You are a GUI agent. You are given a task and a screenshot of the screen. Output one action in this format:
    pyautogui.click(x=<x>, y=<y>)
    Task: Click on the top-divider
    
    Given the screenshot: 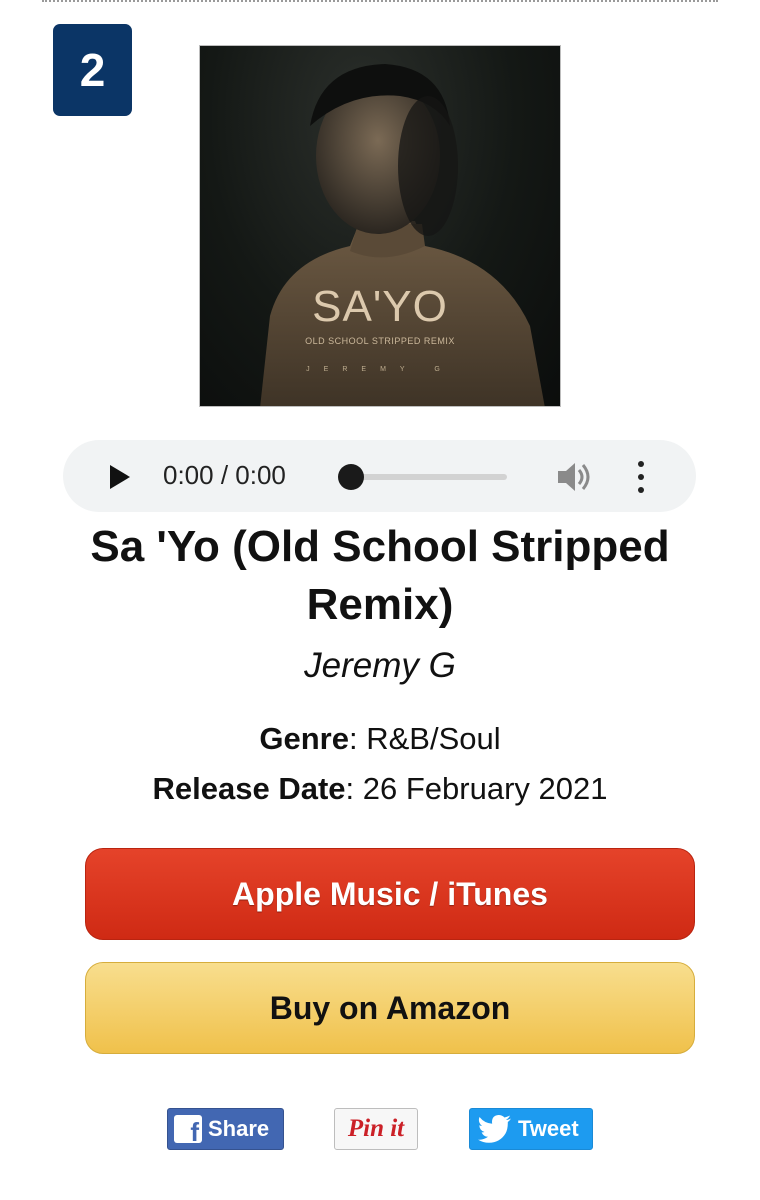 What is the action you would take?
    pyautogui.click(x=380, y=1)
    